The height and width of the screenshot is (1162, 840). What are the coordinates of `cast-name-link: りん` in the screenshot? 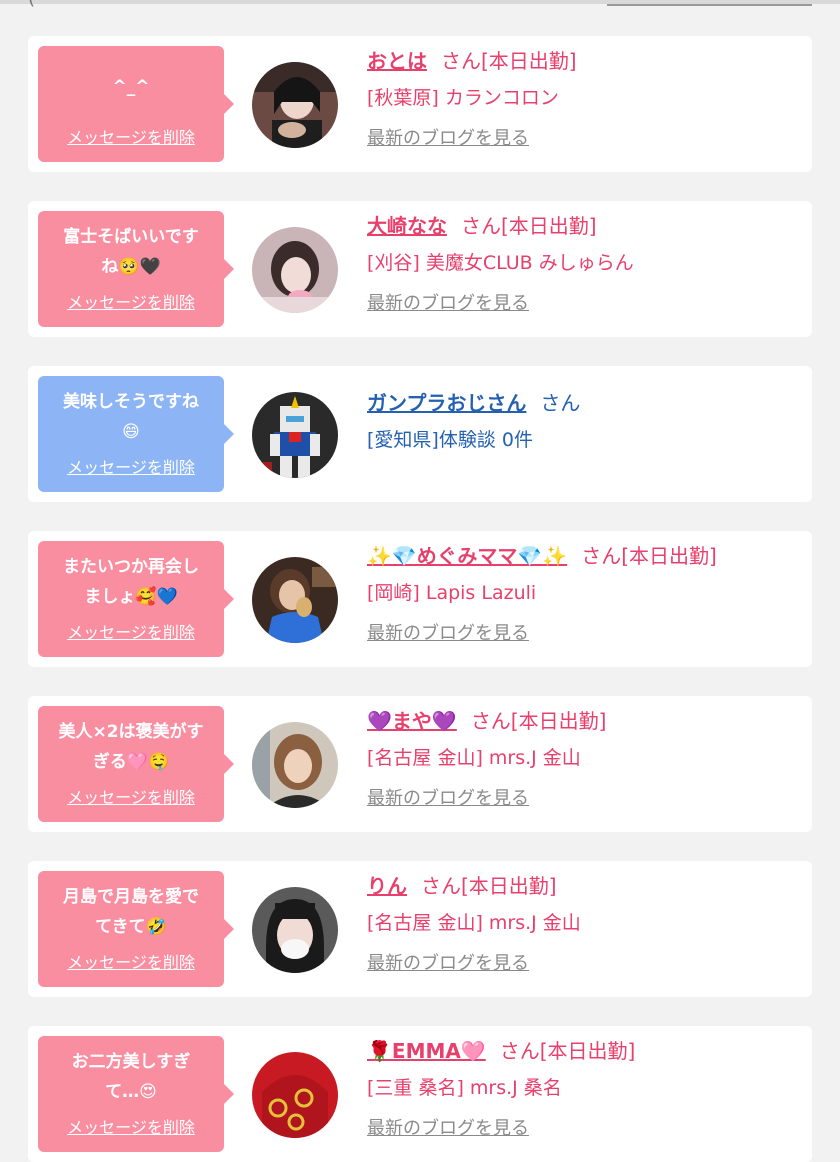 It's located at (387, 886).